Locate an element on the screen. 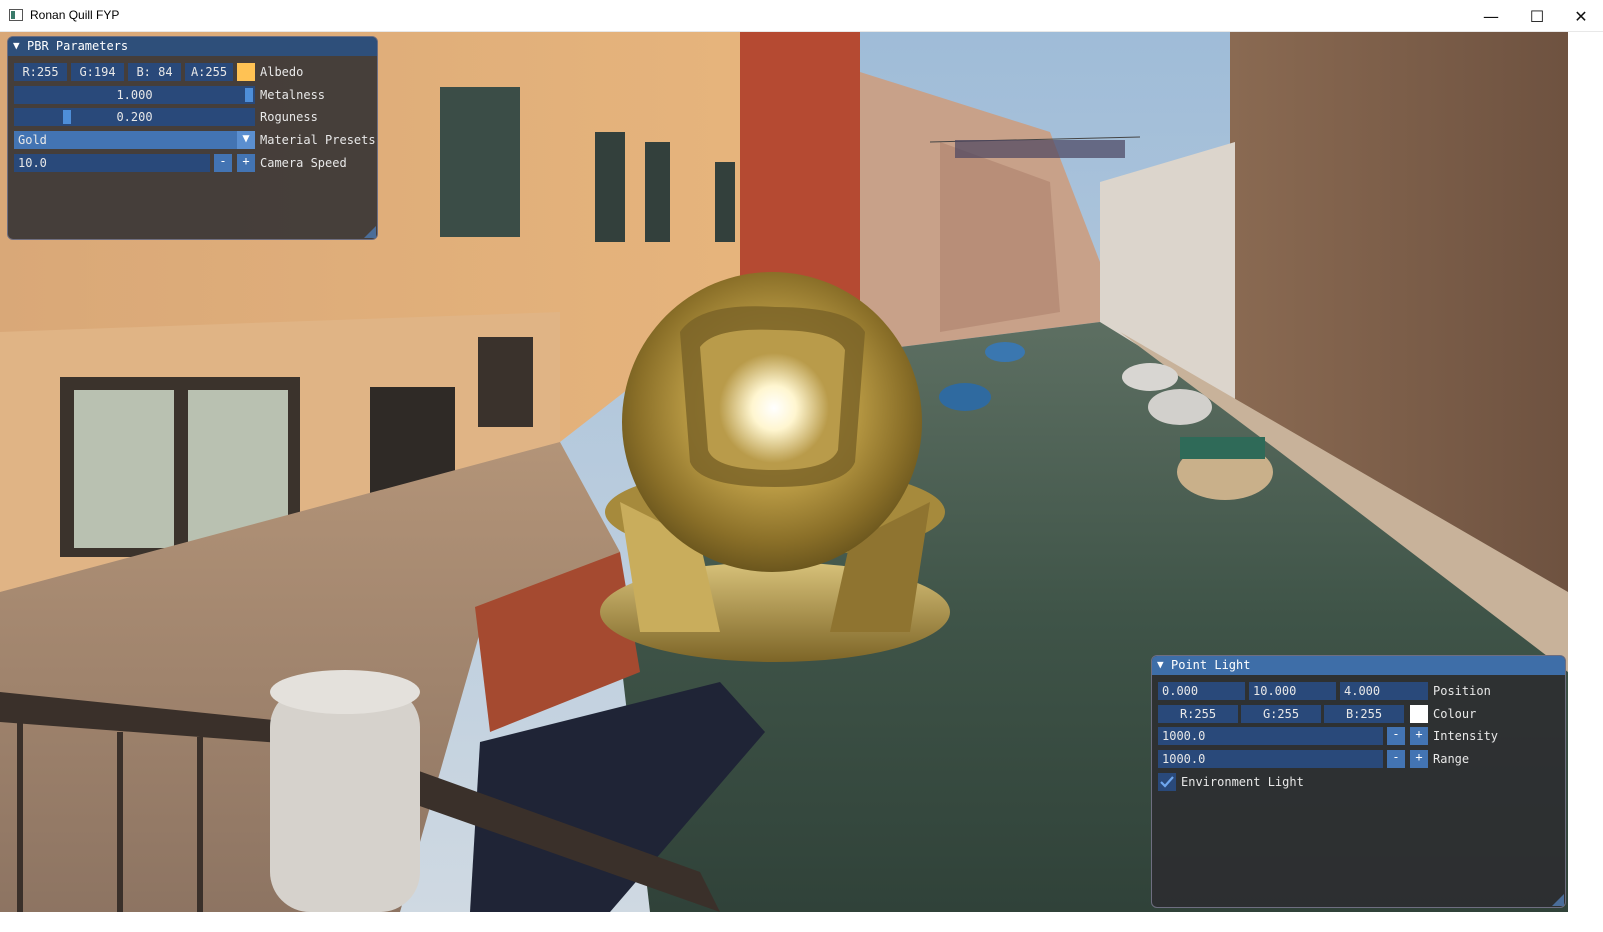  minimize-button: — is located at coordinates (1491, 16).